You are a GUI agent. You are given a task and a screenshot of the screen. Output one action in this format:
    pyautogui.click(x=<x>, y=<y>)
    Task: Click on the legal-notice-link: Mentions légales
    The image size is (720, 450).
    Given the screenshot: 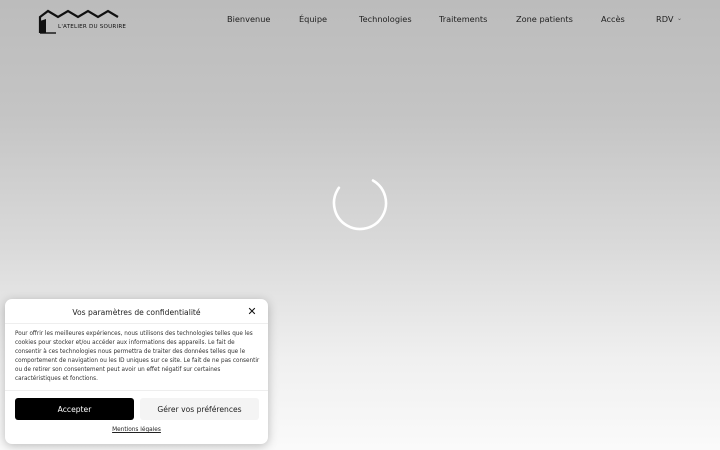 What is the action you would take?
    pyautogui.click(x=136, y=430)
    